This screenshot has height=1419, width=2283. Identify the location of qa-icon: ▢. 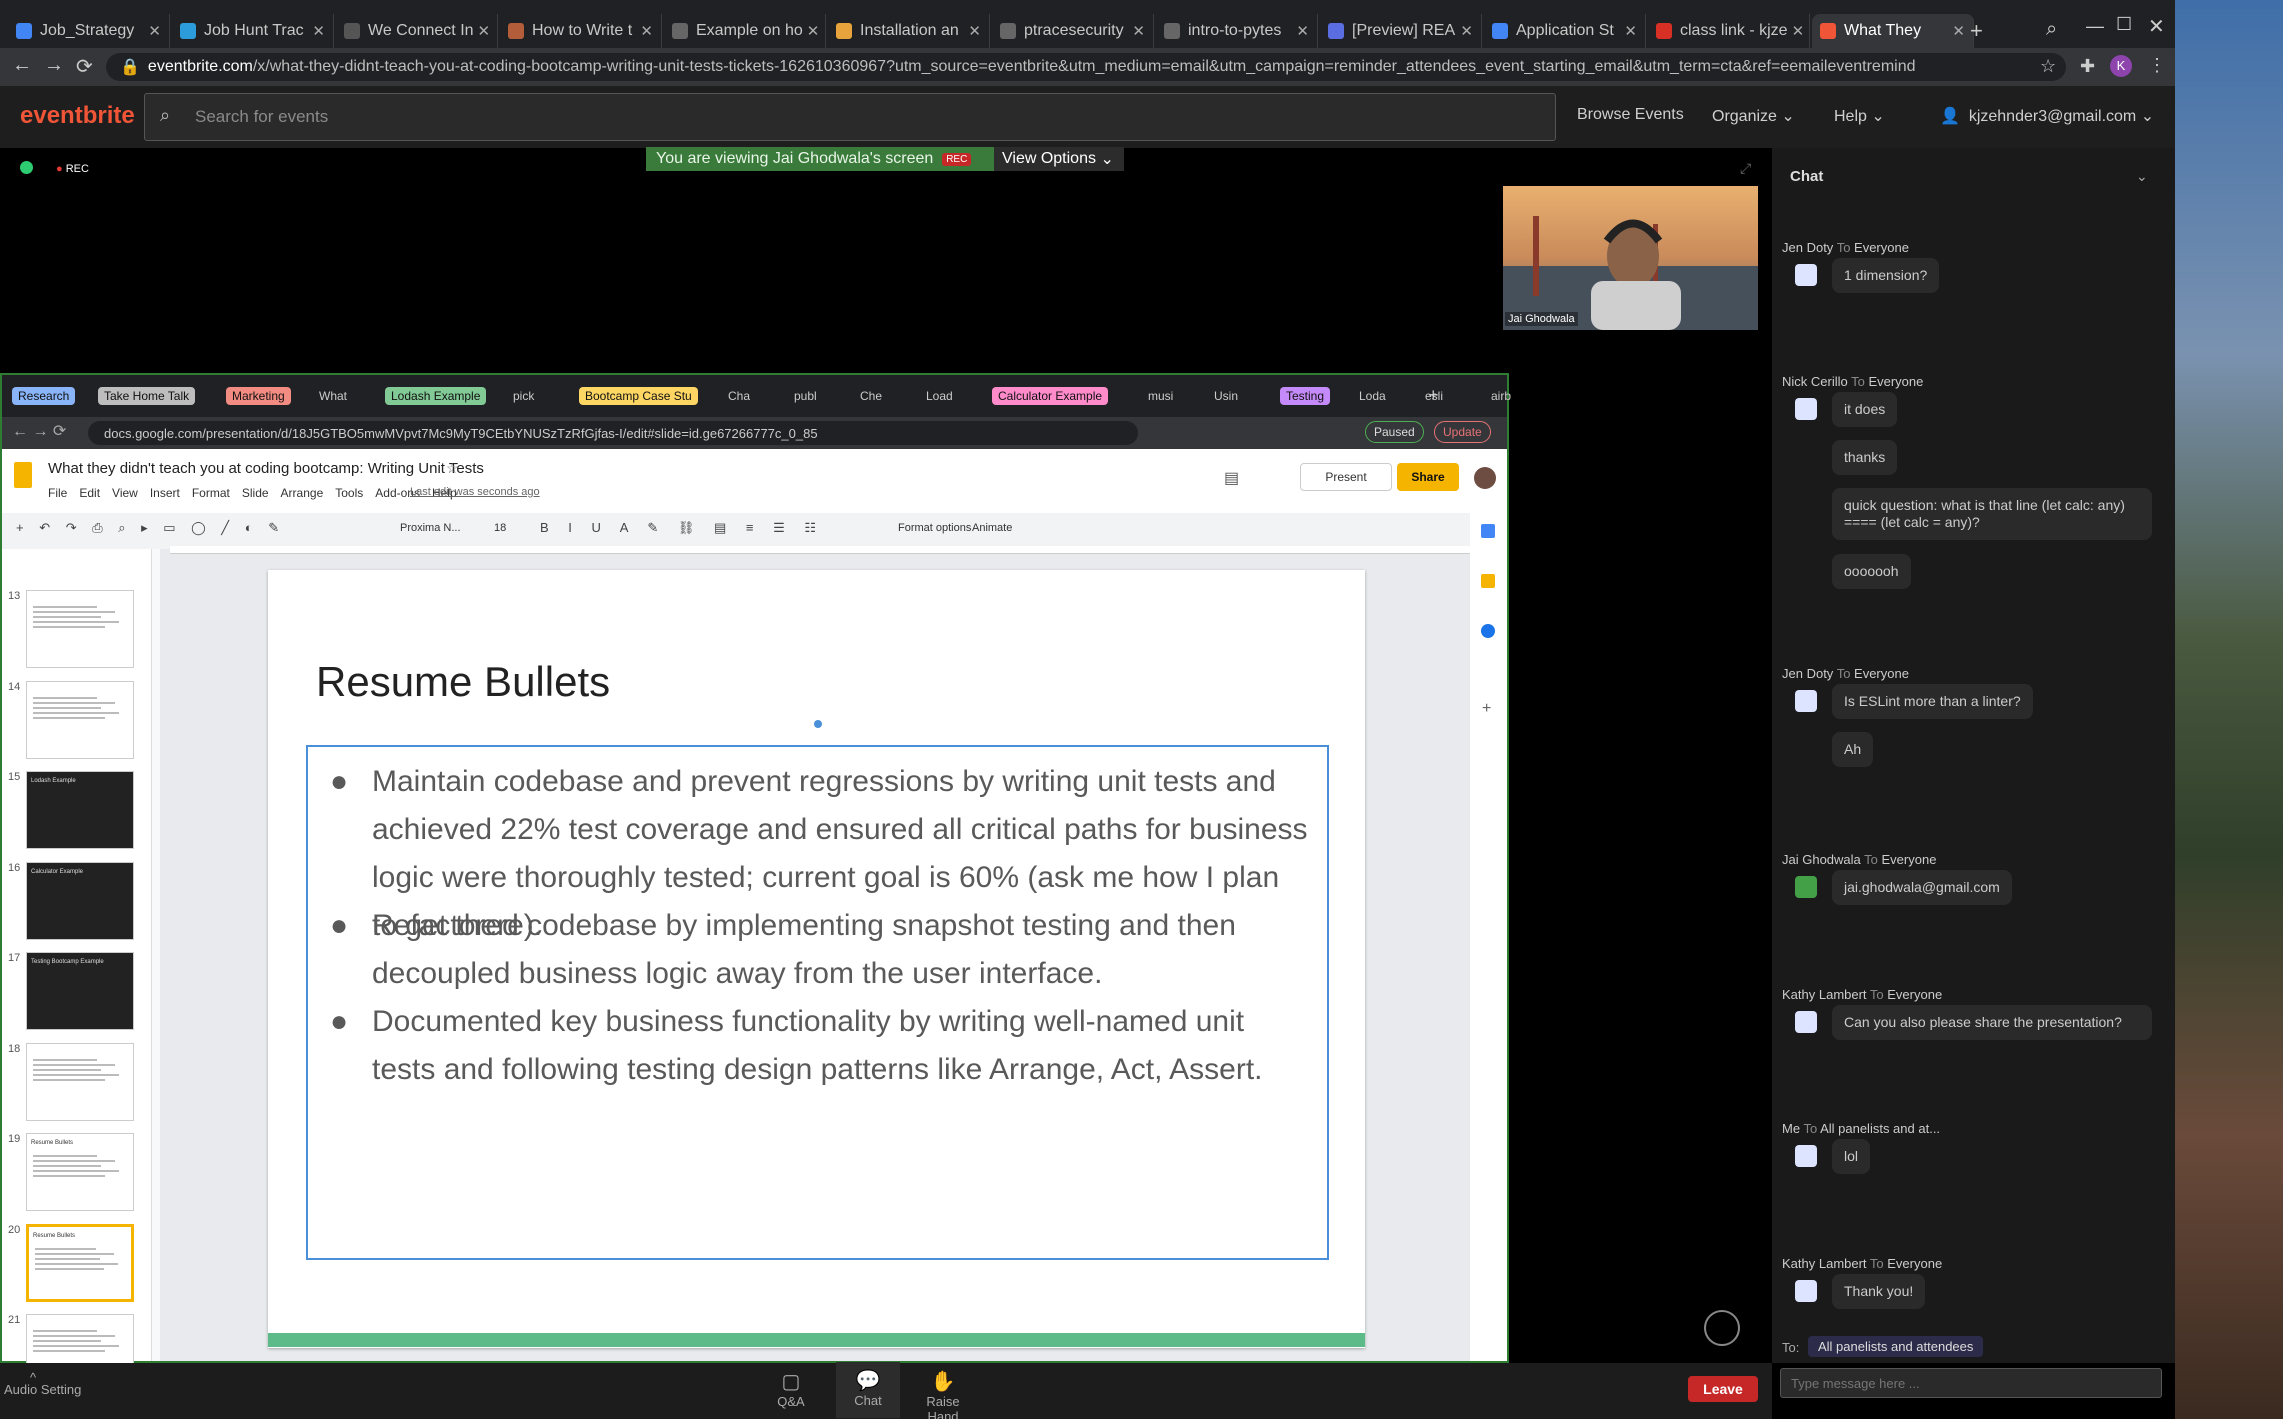
(791, 1382).